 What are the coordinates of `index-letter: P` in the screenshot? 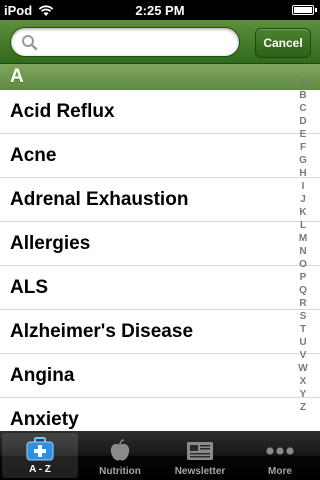 It's located at (303, 277).